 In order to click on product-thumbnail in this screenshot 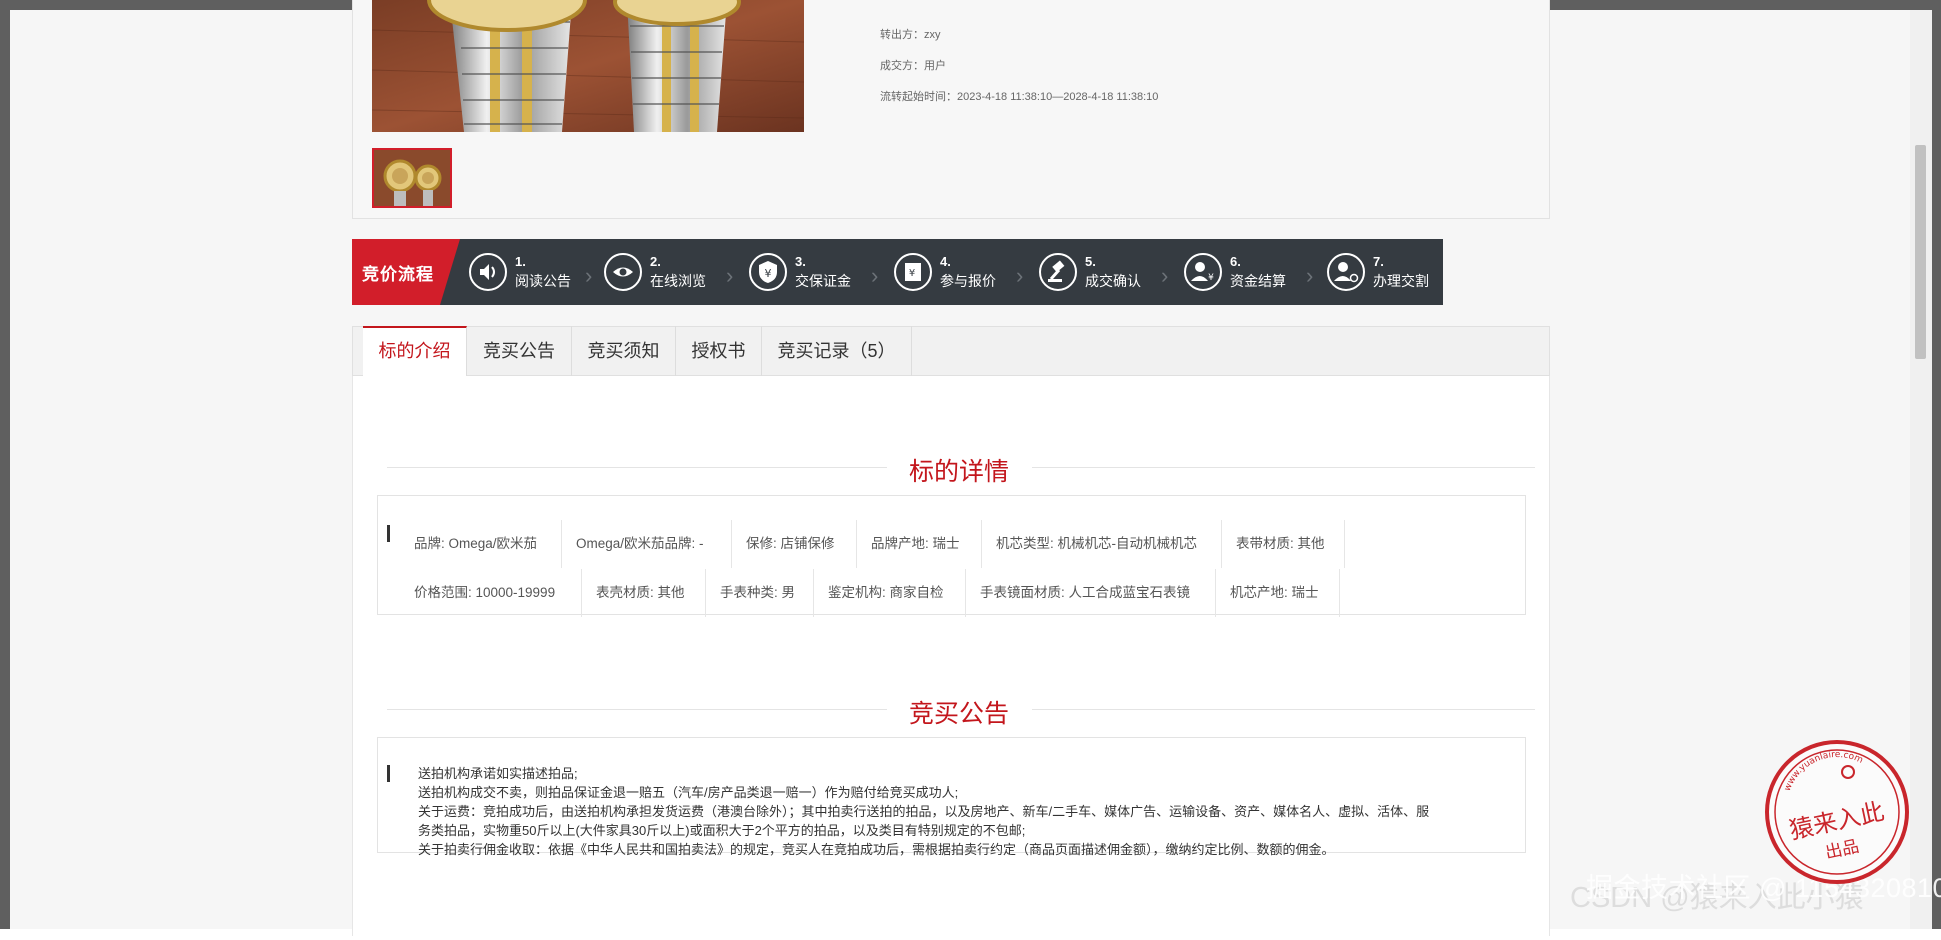, I will do `click(412, 178)`.